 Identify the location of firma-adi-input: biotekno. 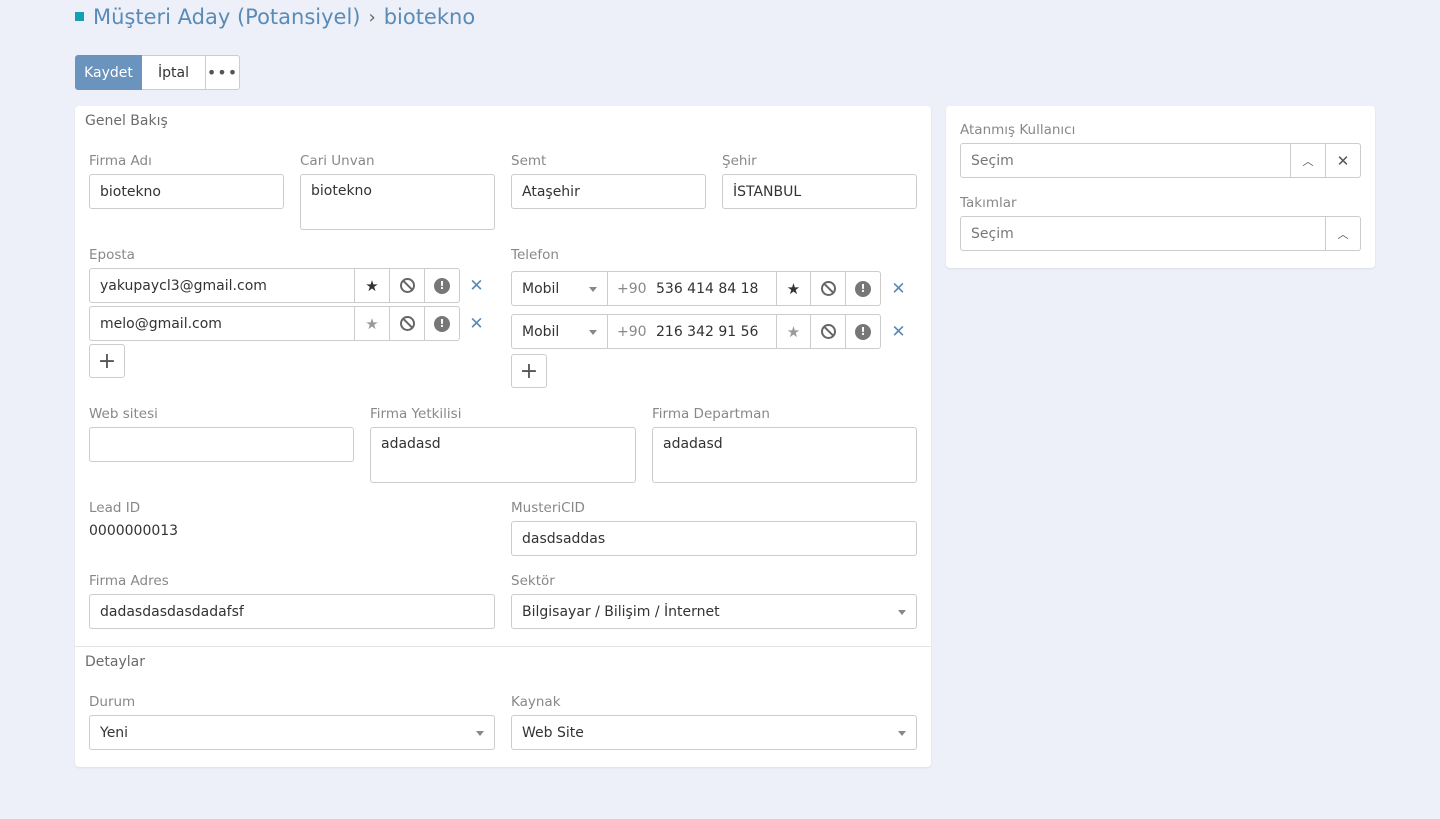
(186, 191).